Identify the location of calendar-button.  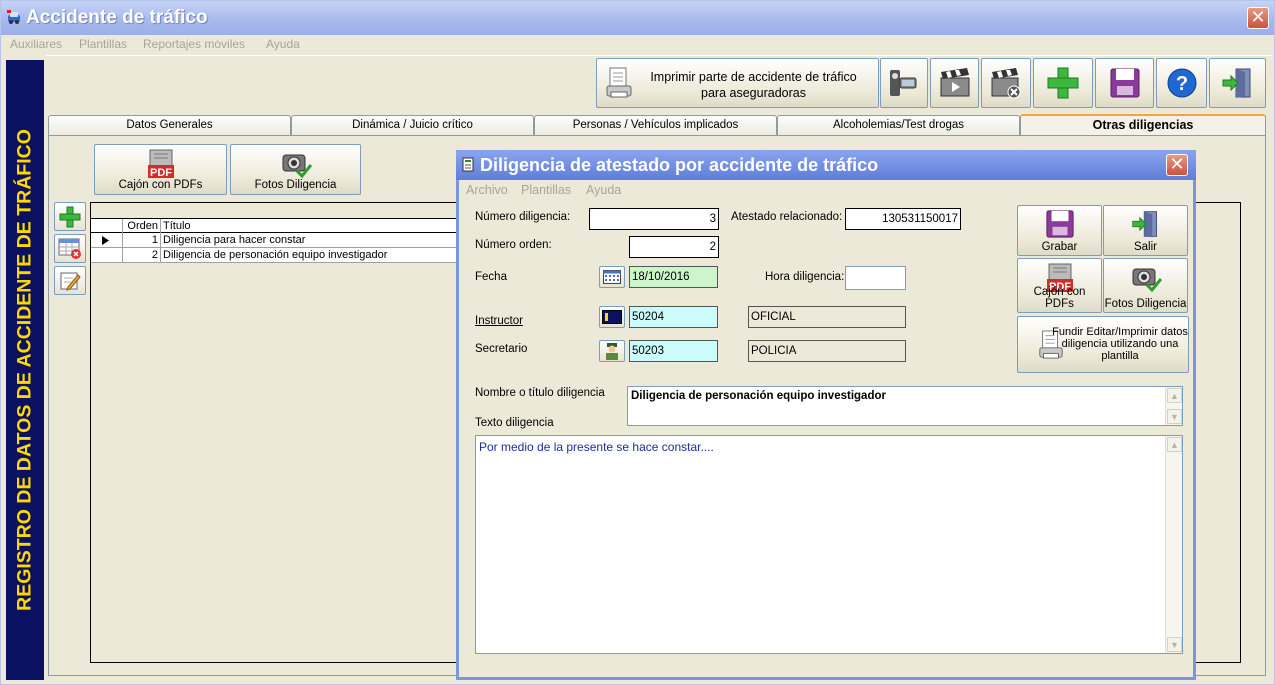
(612, 277).